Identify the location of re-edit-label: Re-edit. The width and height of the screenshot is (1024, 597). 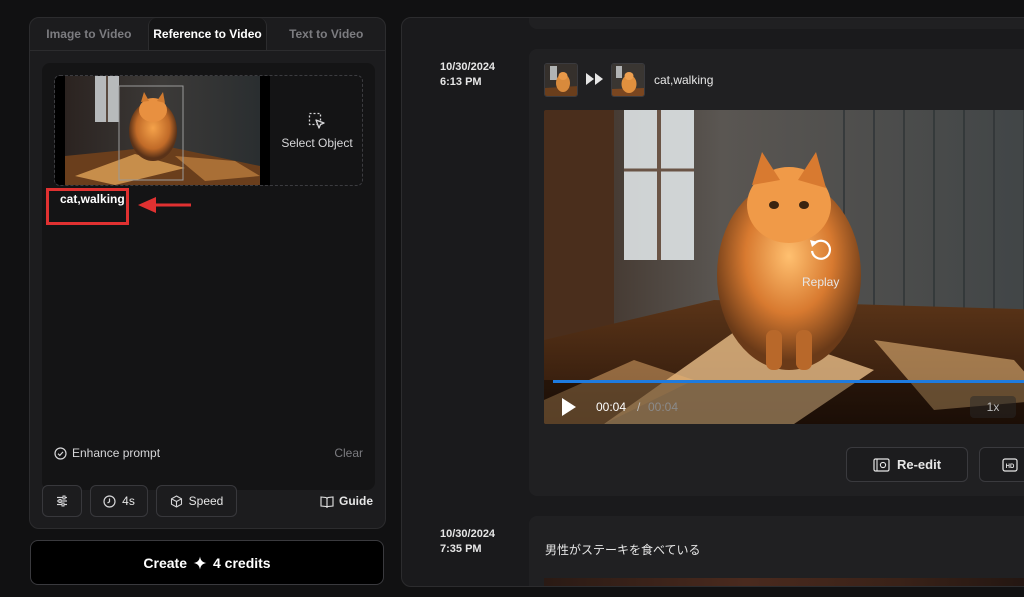
(919, 464).